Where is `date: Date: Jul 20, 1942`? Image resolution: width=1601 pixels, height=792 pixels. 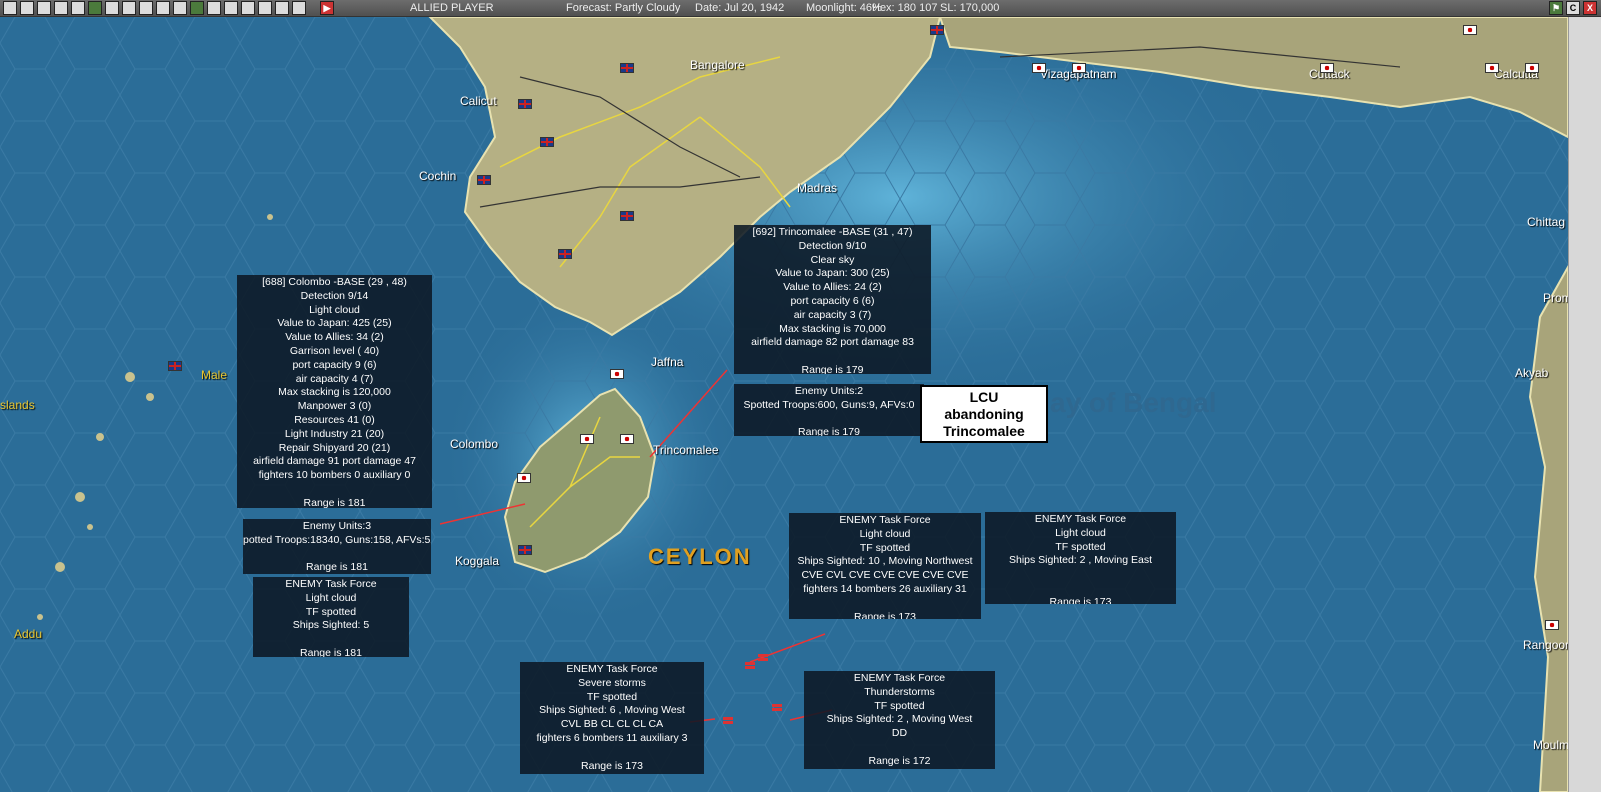
date: Date: Jul 20, 1942 is located at coordinates (740, 8).